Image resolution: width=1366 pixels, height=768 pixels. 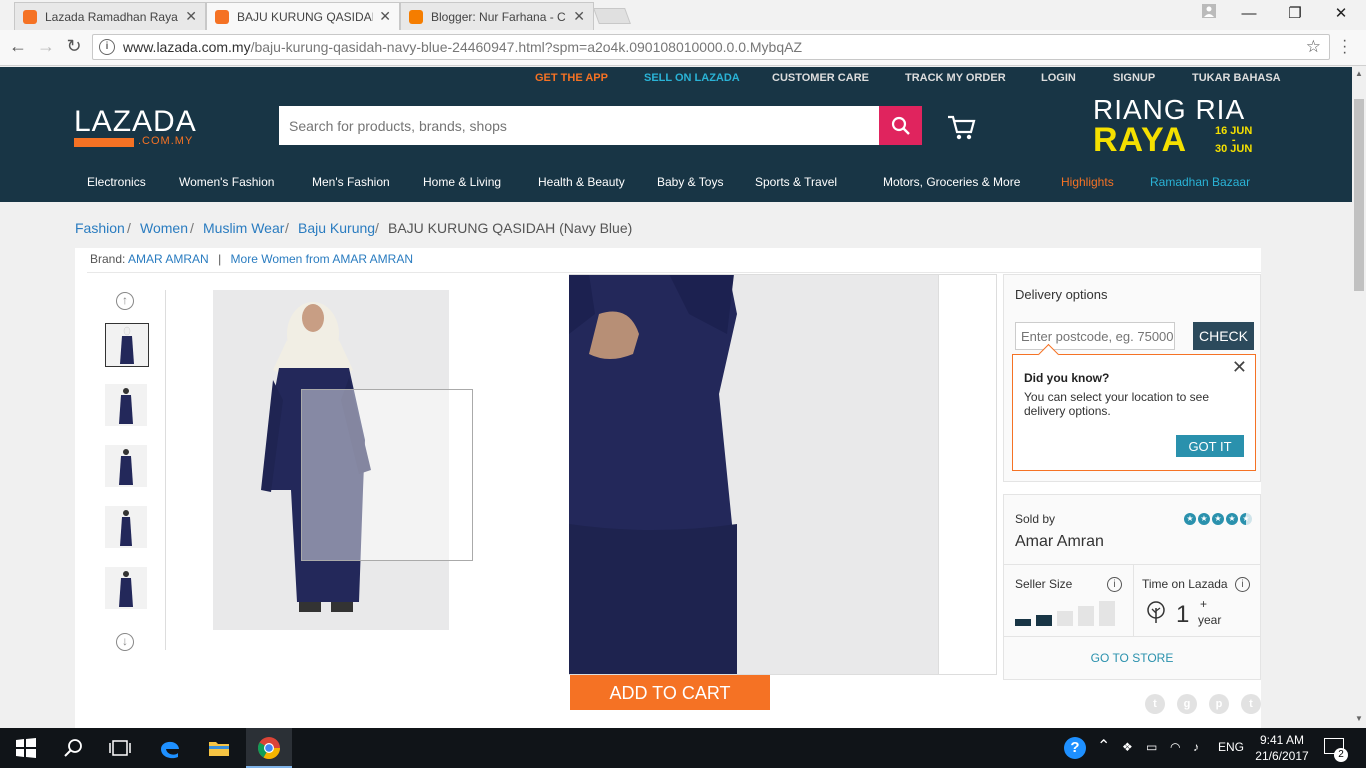 What do you see at coordinates (1075, 748) in the screenshot?
I see `help-icon: ?` at bounding box center [1075, 748].